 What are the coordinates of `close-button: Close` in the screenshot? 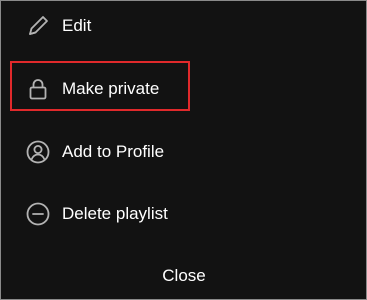 It's located at (184, 276).